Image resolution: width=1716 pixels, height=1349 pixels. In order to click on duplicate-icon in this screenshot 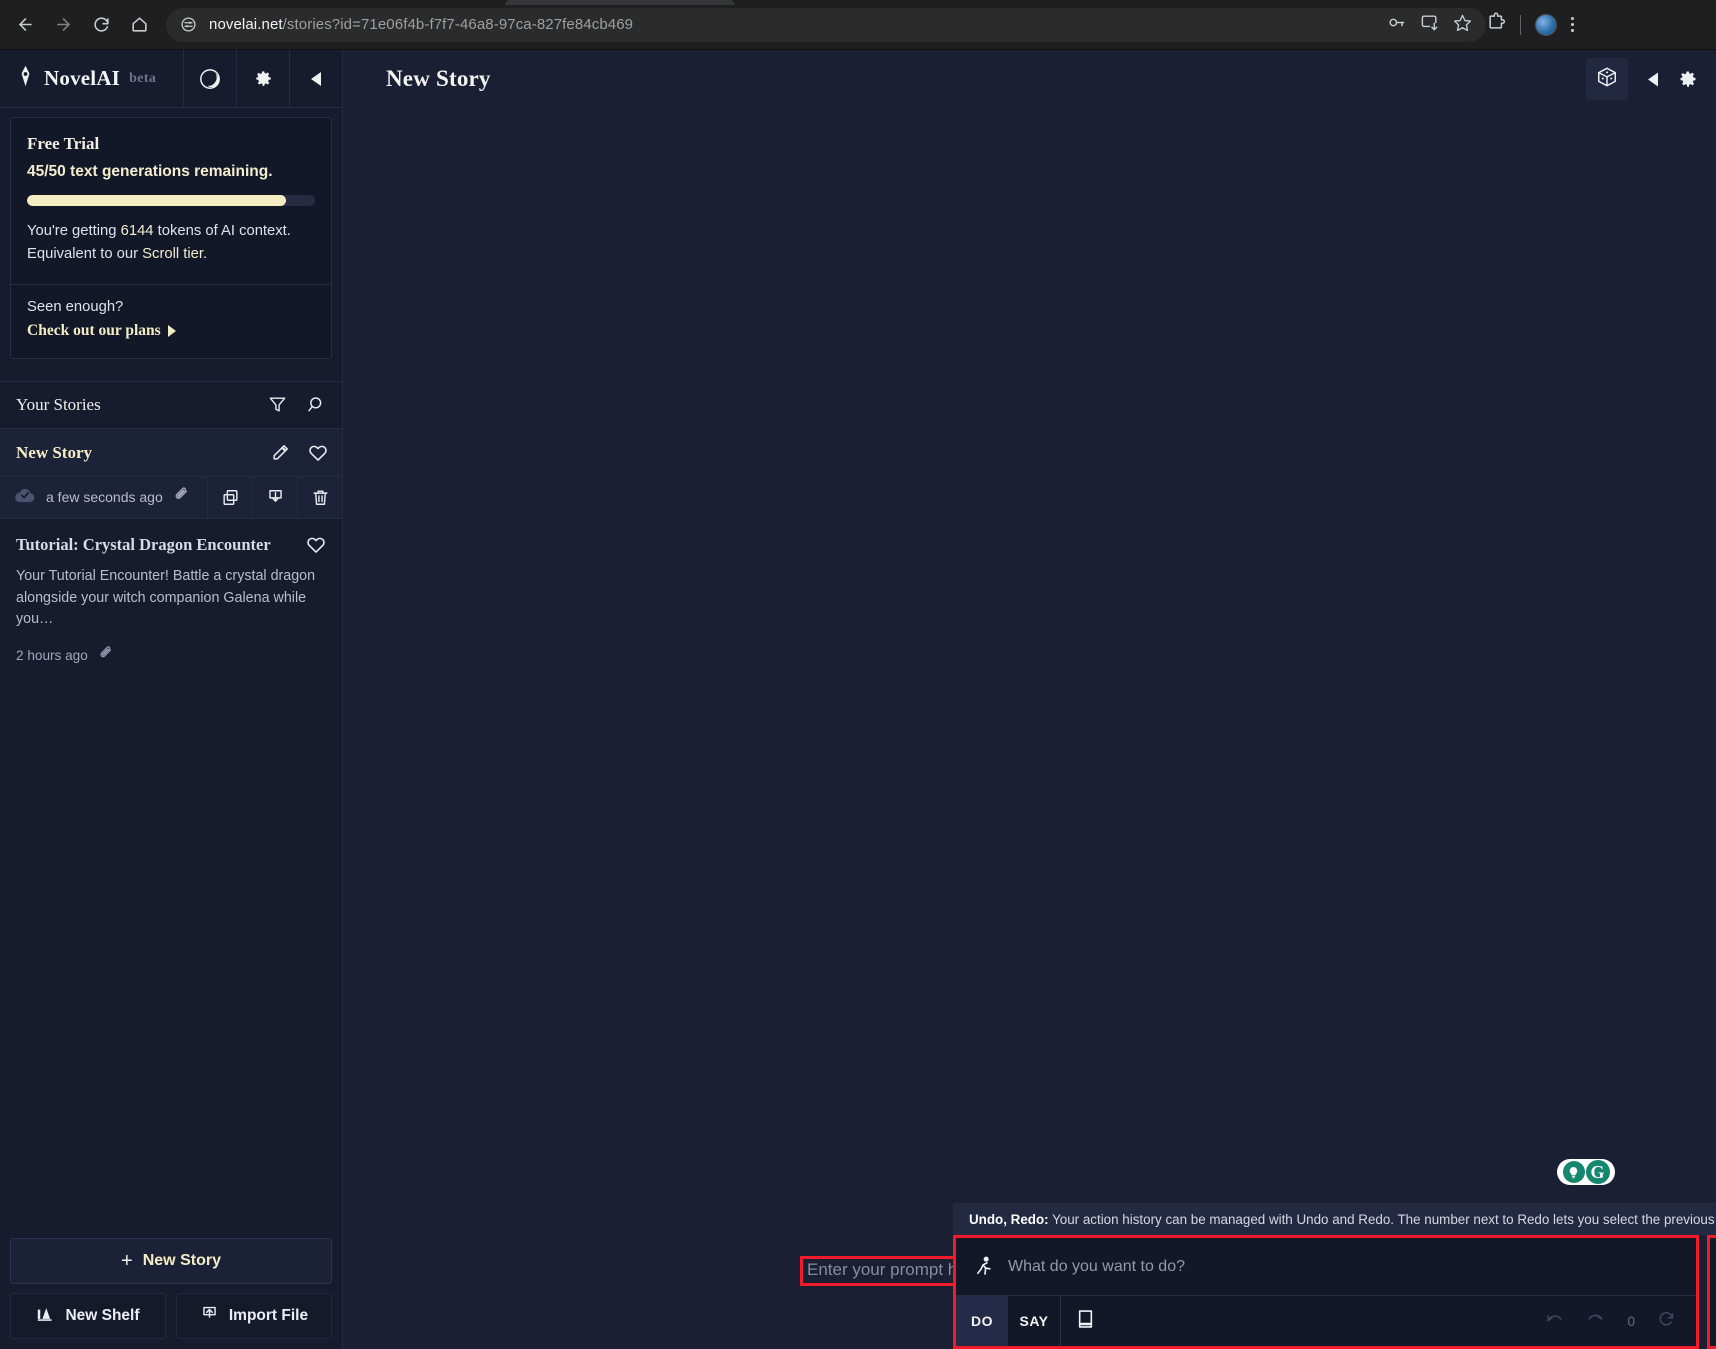, I will do `click(229, 497)`.